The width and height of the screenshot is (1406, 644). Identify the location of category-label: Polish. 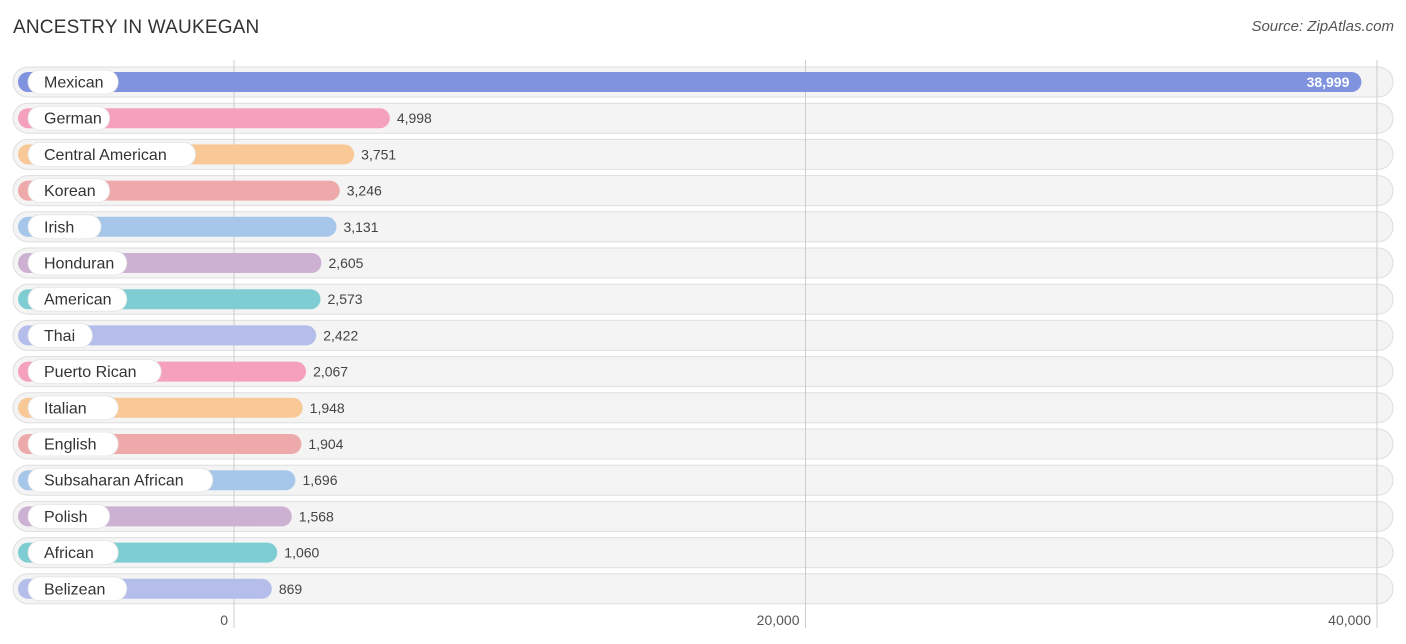
(66, 517).